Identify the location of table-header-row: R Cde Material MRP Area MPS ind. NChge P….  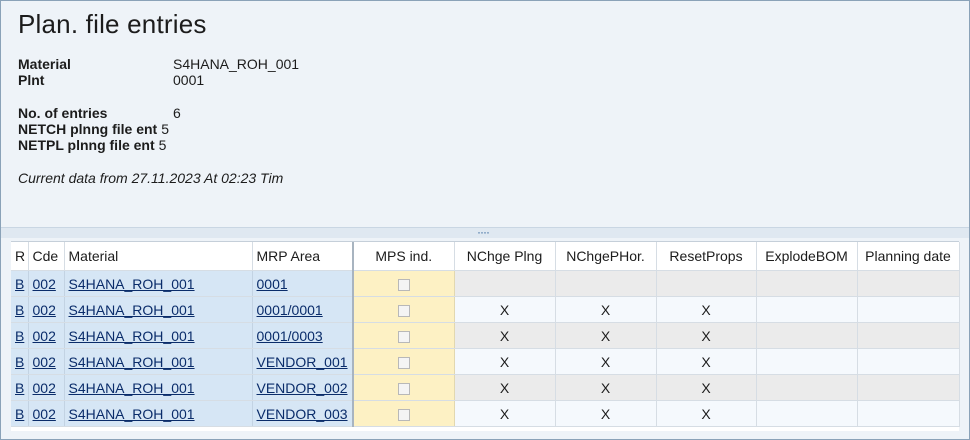
(485, 256).